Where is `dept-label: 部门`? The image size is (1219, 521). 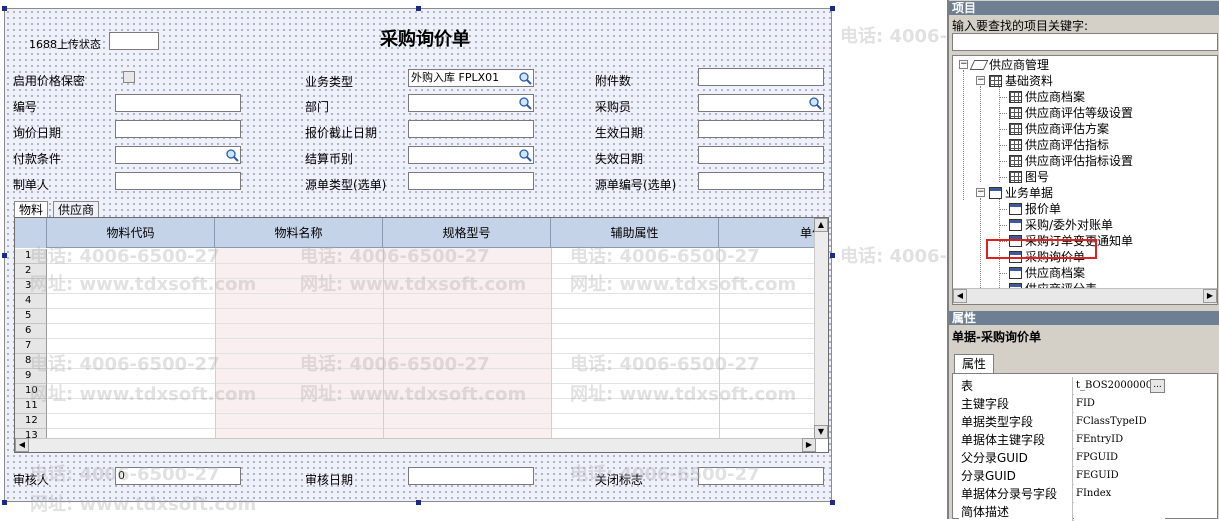 dept-label: 部门 is located at coordinates (317, 107).